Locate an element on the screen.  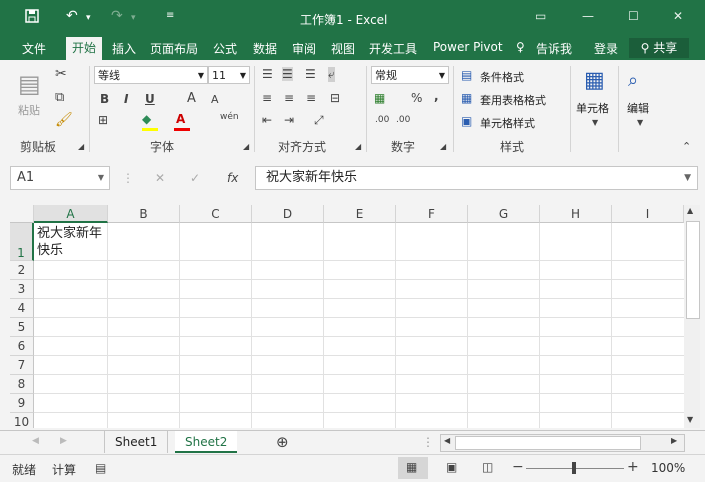
prev-sheet-icon: ◀ is located at coordinates (35, 441).